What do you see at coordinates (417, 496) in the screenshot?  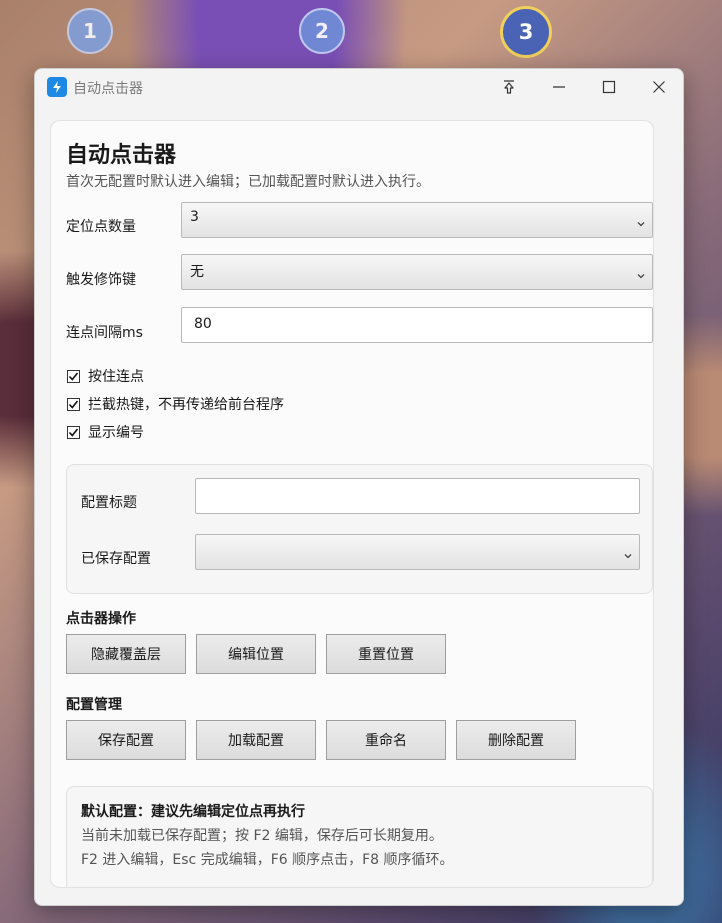 I see `config-title-input` at bounding box center [417, 496].